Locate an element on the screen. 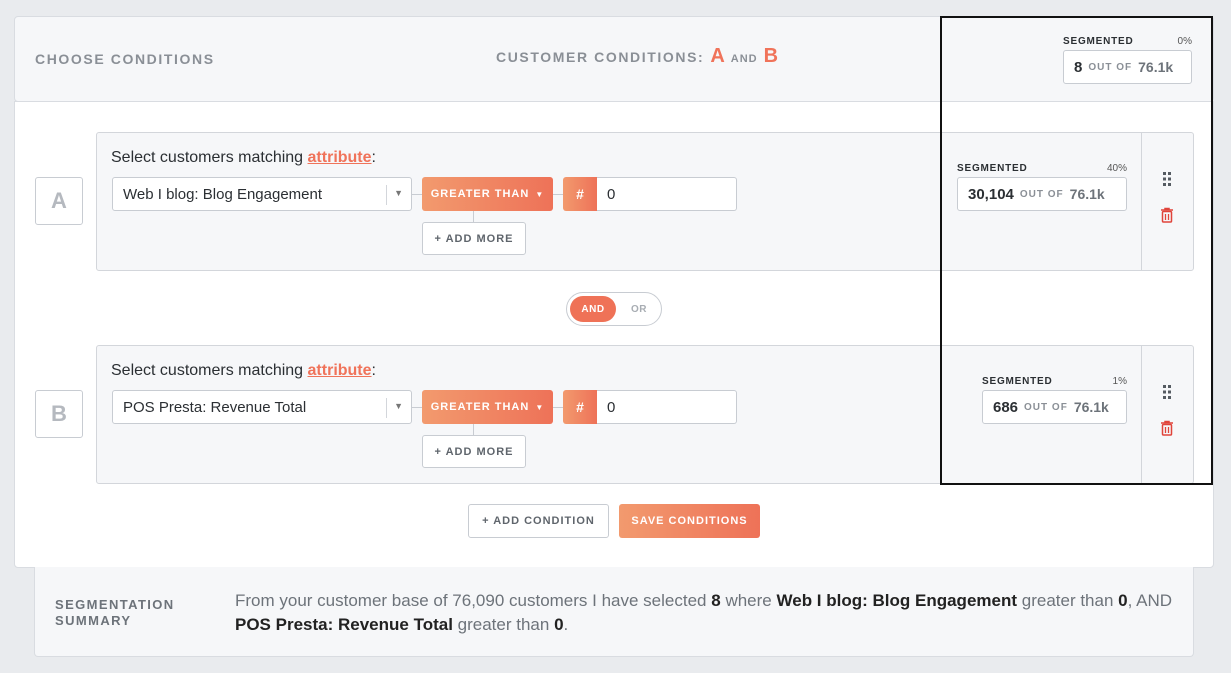 Image resolution: width=1231 pixels, height=673 pixels. attribute-select: Web I blog: Blog Engagement ▼ is located at coordinates (262, 194).